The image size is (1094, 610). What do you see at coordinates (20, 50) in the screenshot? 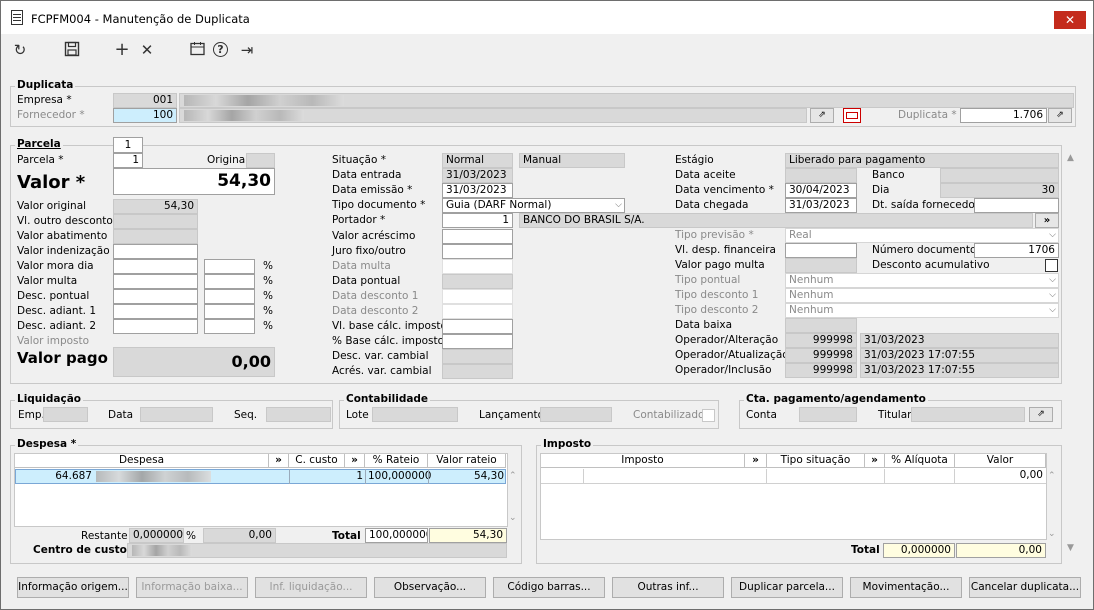
I see `refresh-icon: ↻` at bounding box center [20, 50].